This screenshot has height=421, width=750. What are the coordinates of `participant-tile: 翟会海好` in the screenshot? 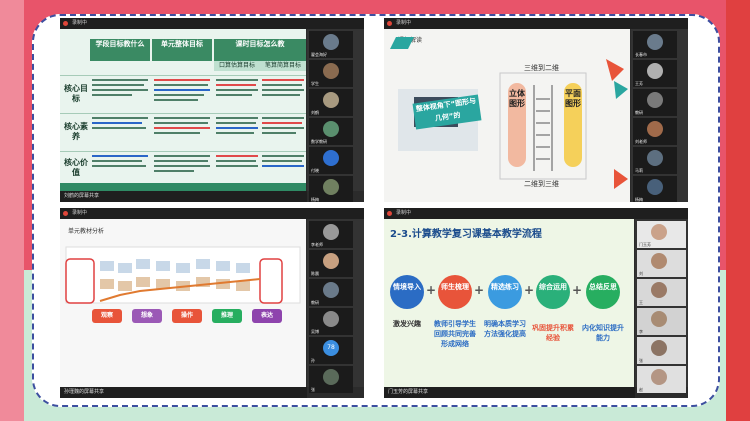 It's located at (331, 44).